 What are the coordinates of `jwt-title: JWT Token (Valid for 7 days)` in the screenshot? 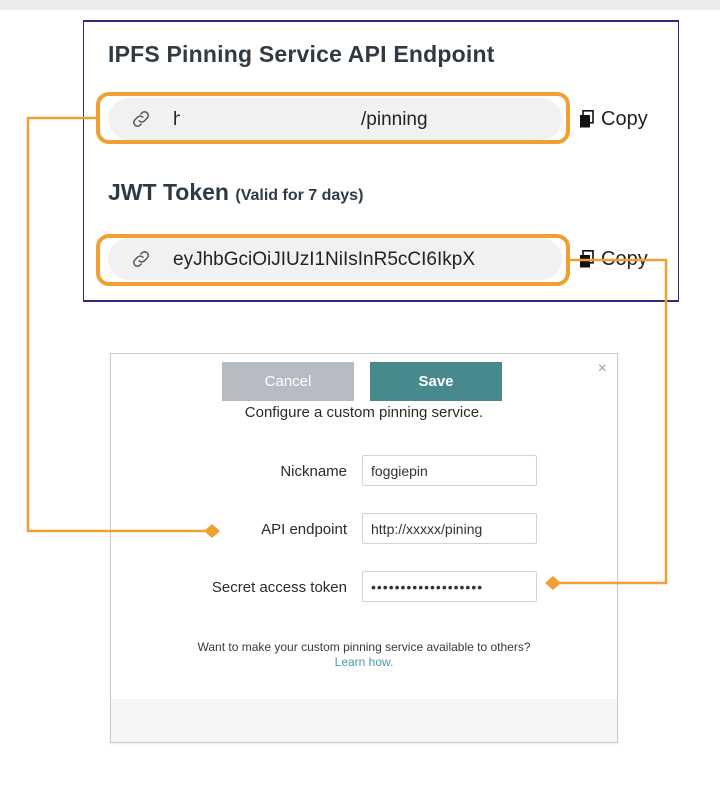 It's located at (235, 192).